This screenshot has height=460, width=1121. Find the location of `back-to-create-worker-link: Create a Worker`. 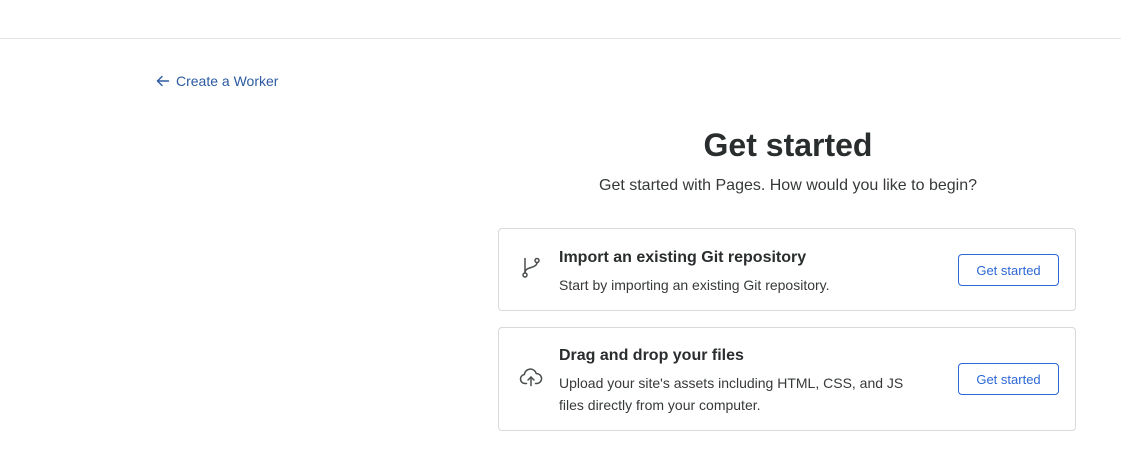

back-to-create-worker-link: Create a Worker is located at coordinates (217, 81).